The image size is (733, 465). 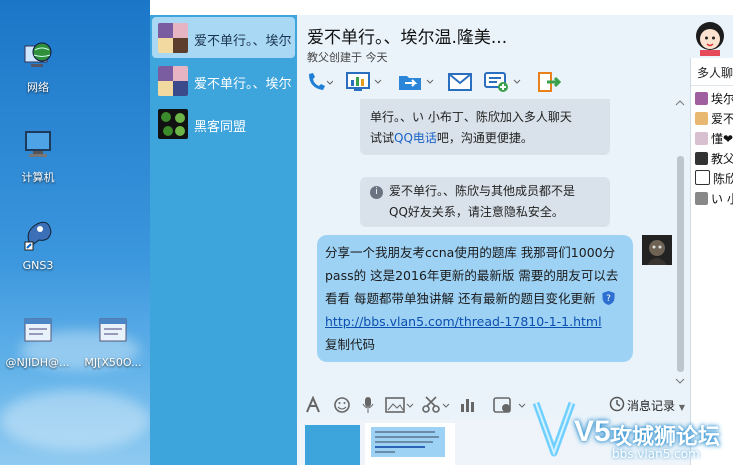 I want to click on system-message-text: 吧，沟通更便捷。, so click(x=484, y=138).